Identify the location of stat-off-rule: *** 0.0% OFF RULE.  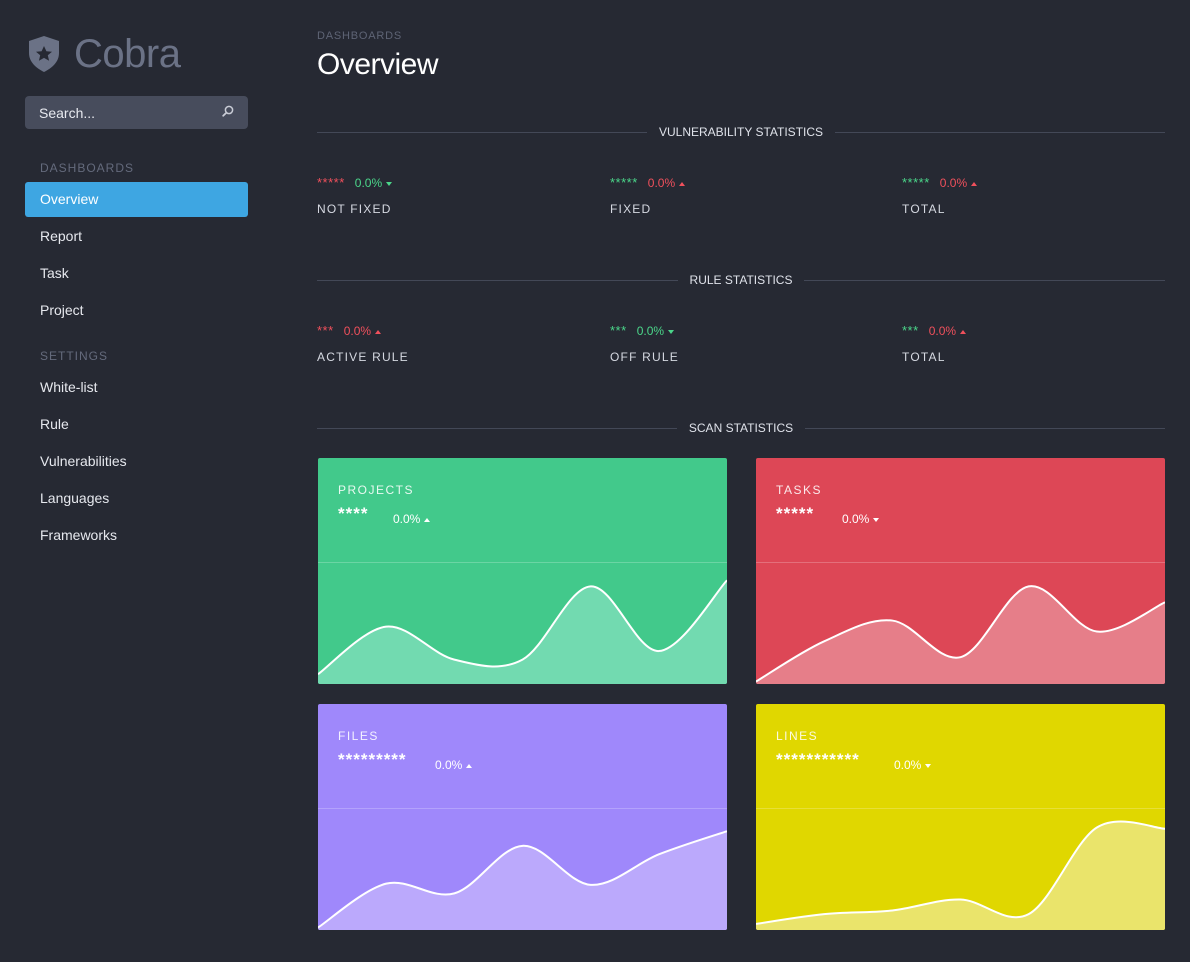
(644, 343).